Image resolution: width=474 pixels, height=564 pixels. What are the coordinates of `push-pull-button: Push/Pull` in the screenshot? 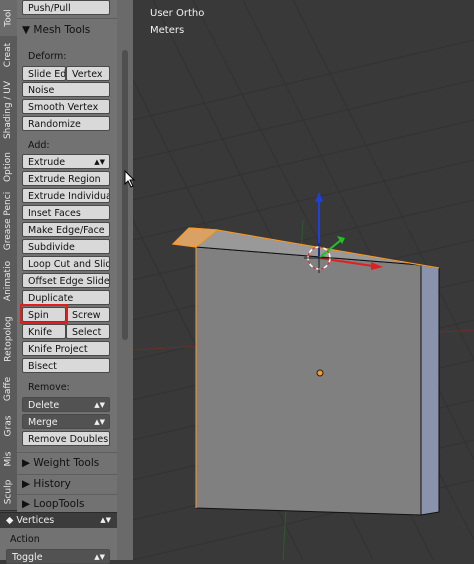 It's located at (66, 7).